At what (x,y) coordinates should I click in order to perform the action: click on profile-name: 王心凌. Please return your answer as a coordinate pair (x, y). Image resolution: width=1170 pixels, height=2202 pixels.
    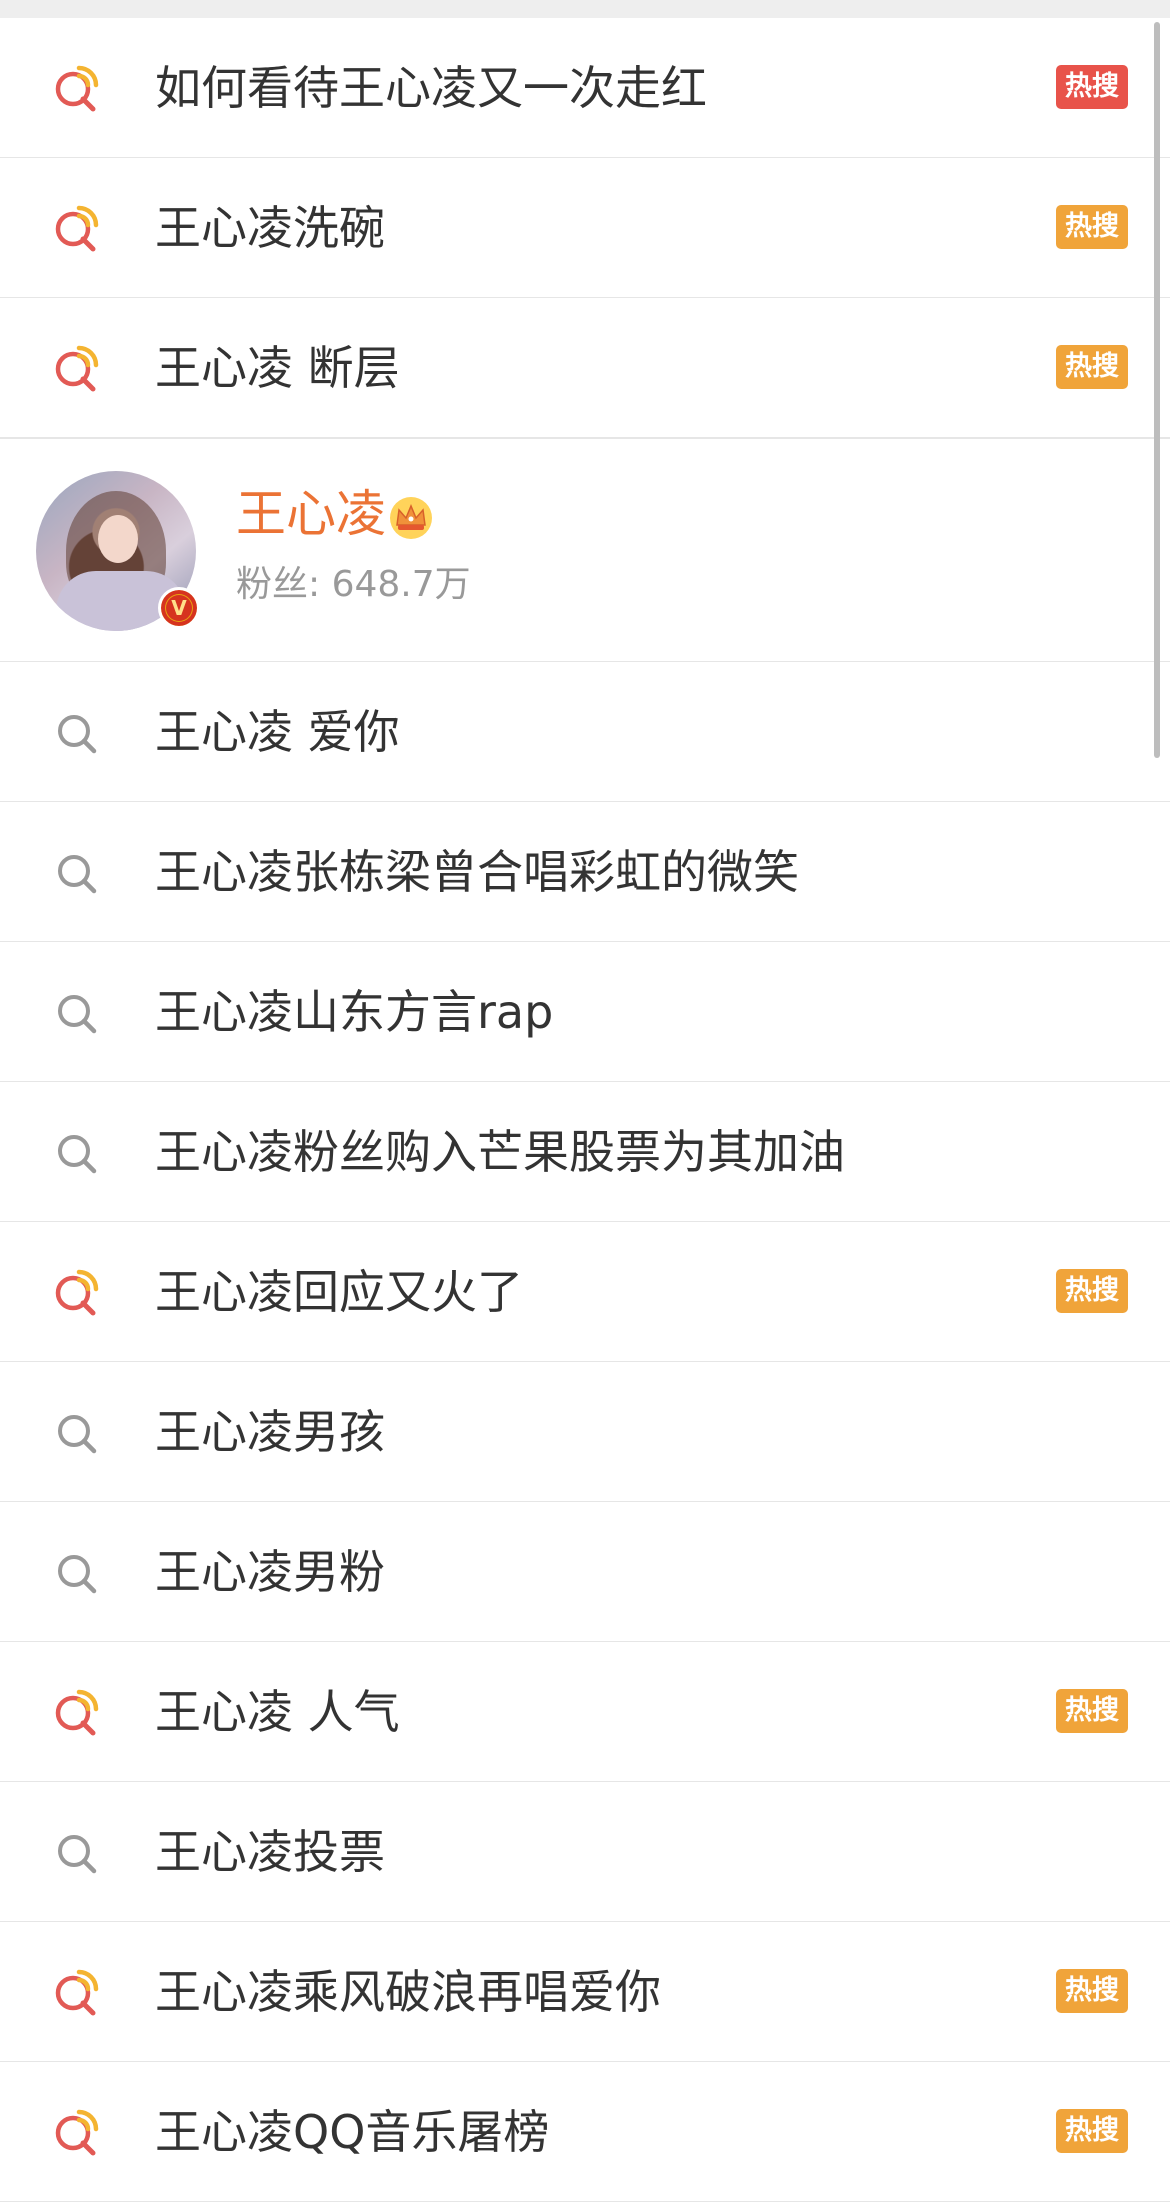
    Looking at the image, I should click on (311, 514).